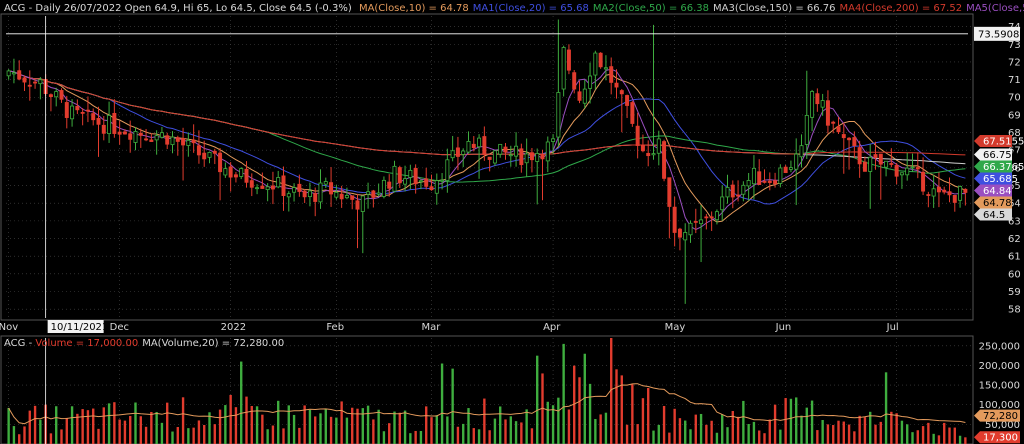 Image resolution: width=1024 pixels, height=444 pixels. Describe the element at coordinates (675, 327) in the screenshot. I see `date-tick-label: May` at that location.